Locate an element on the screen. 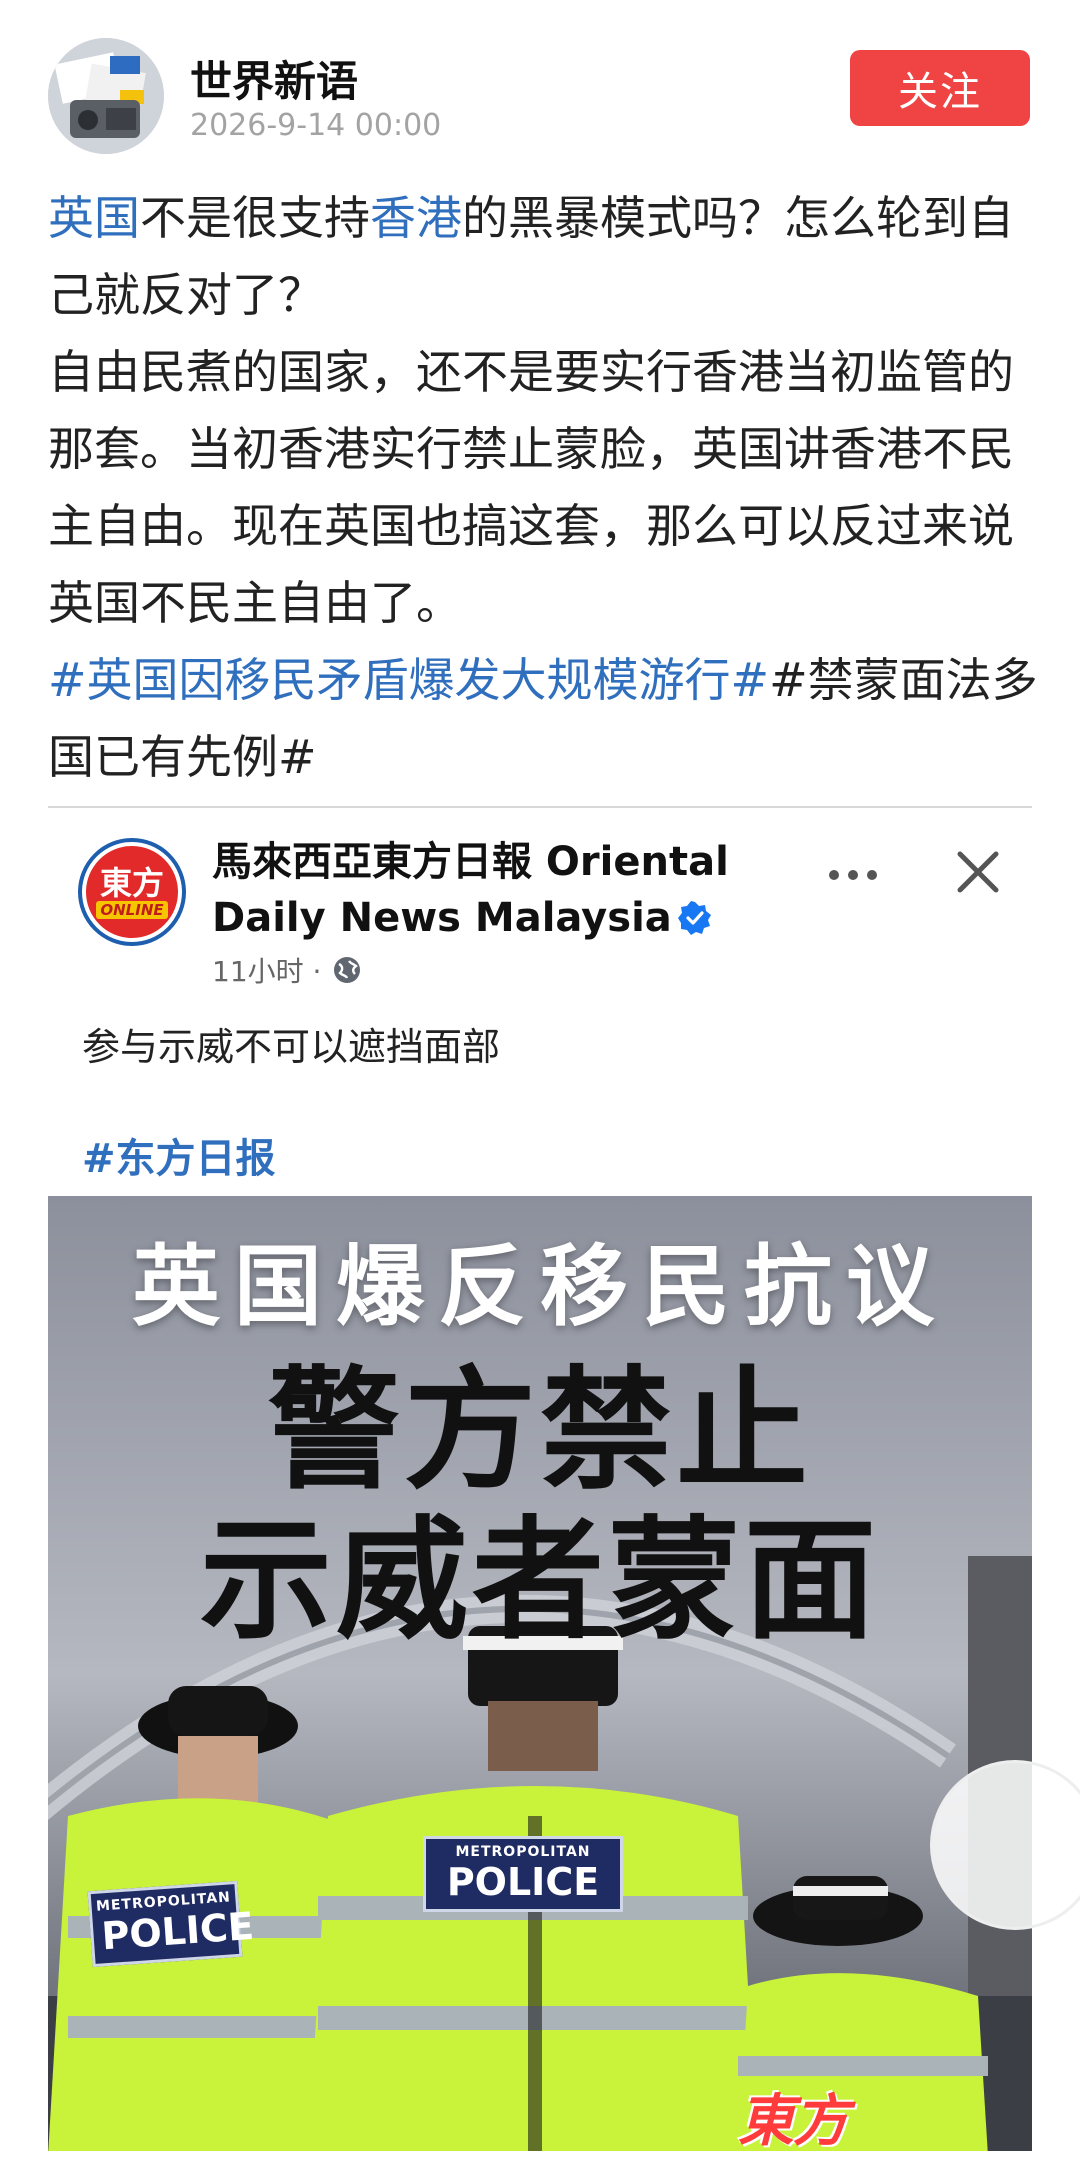  avatar is located at coordinates (106, 96).